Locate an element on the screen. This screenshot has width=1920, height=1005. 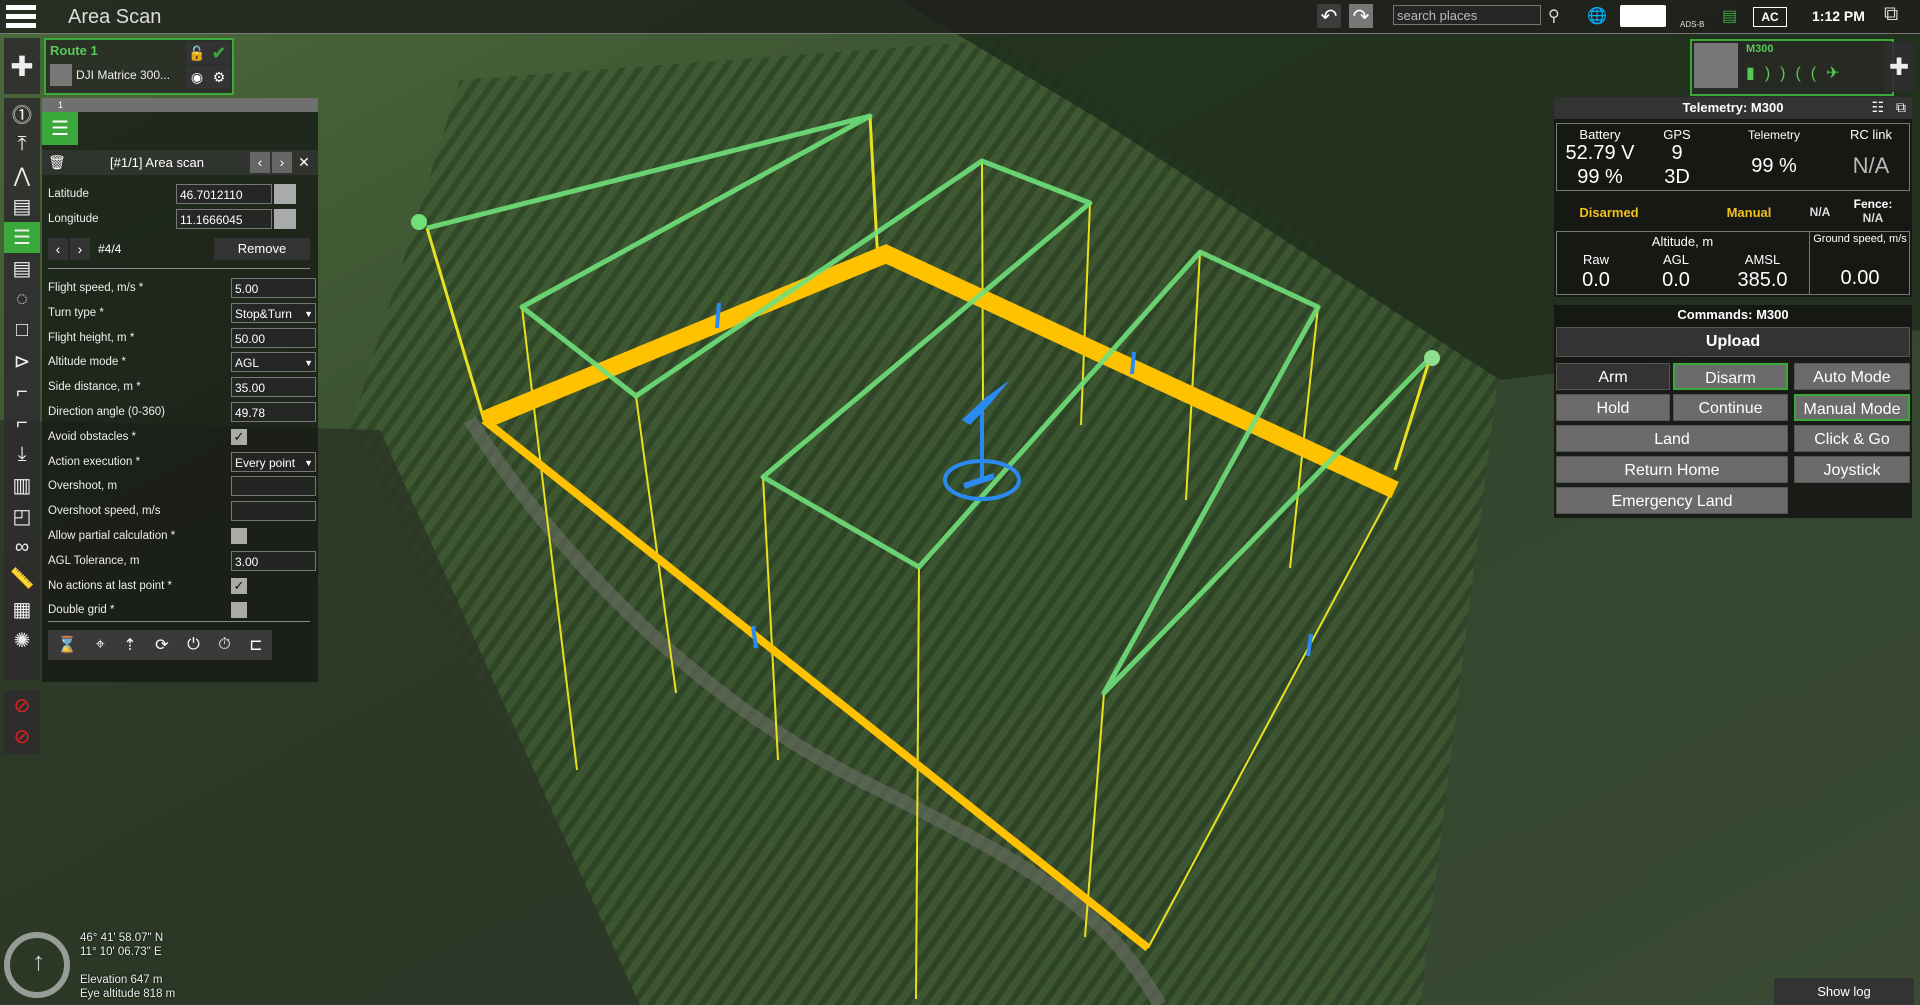
polyline-icon: ⋀ is located at coordinates (22, 175).